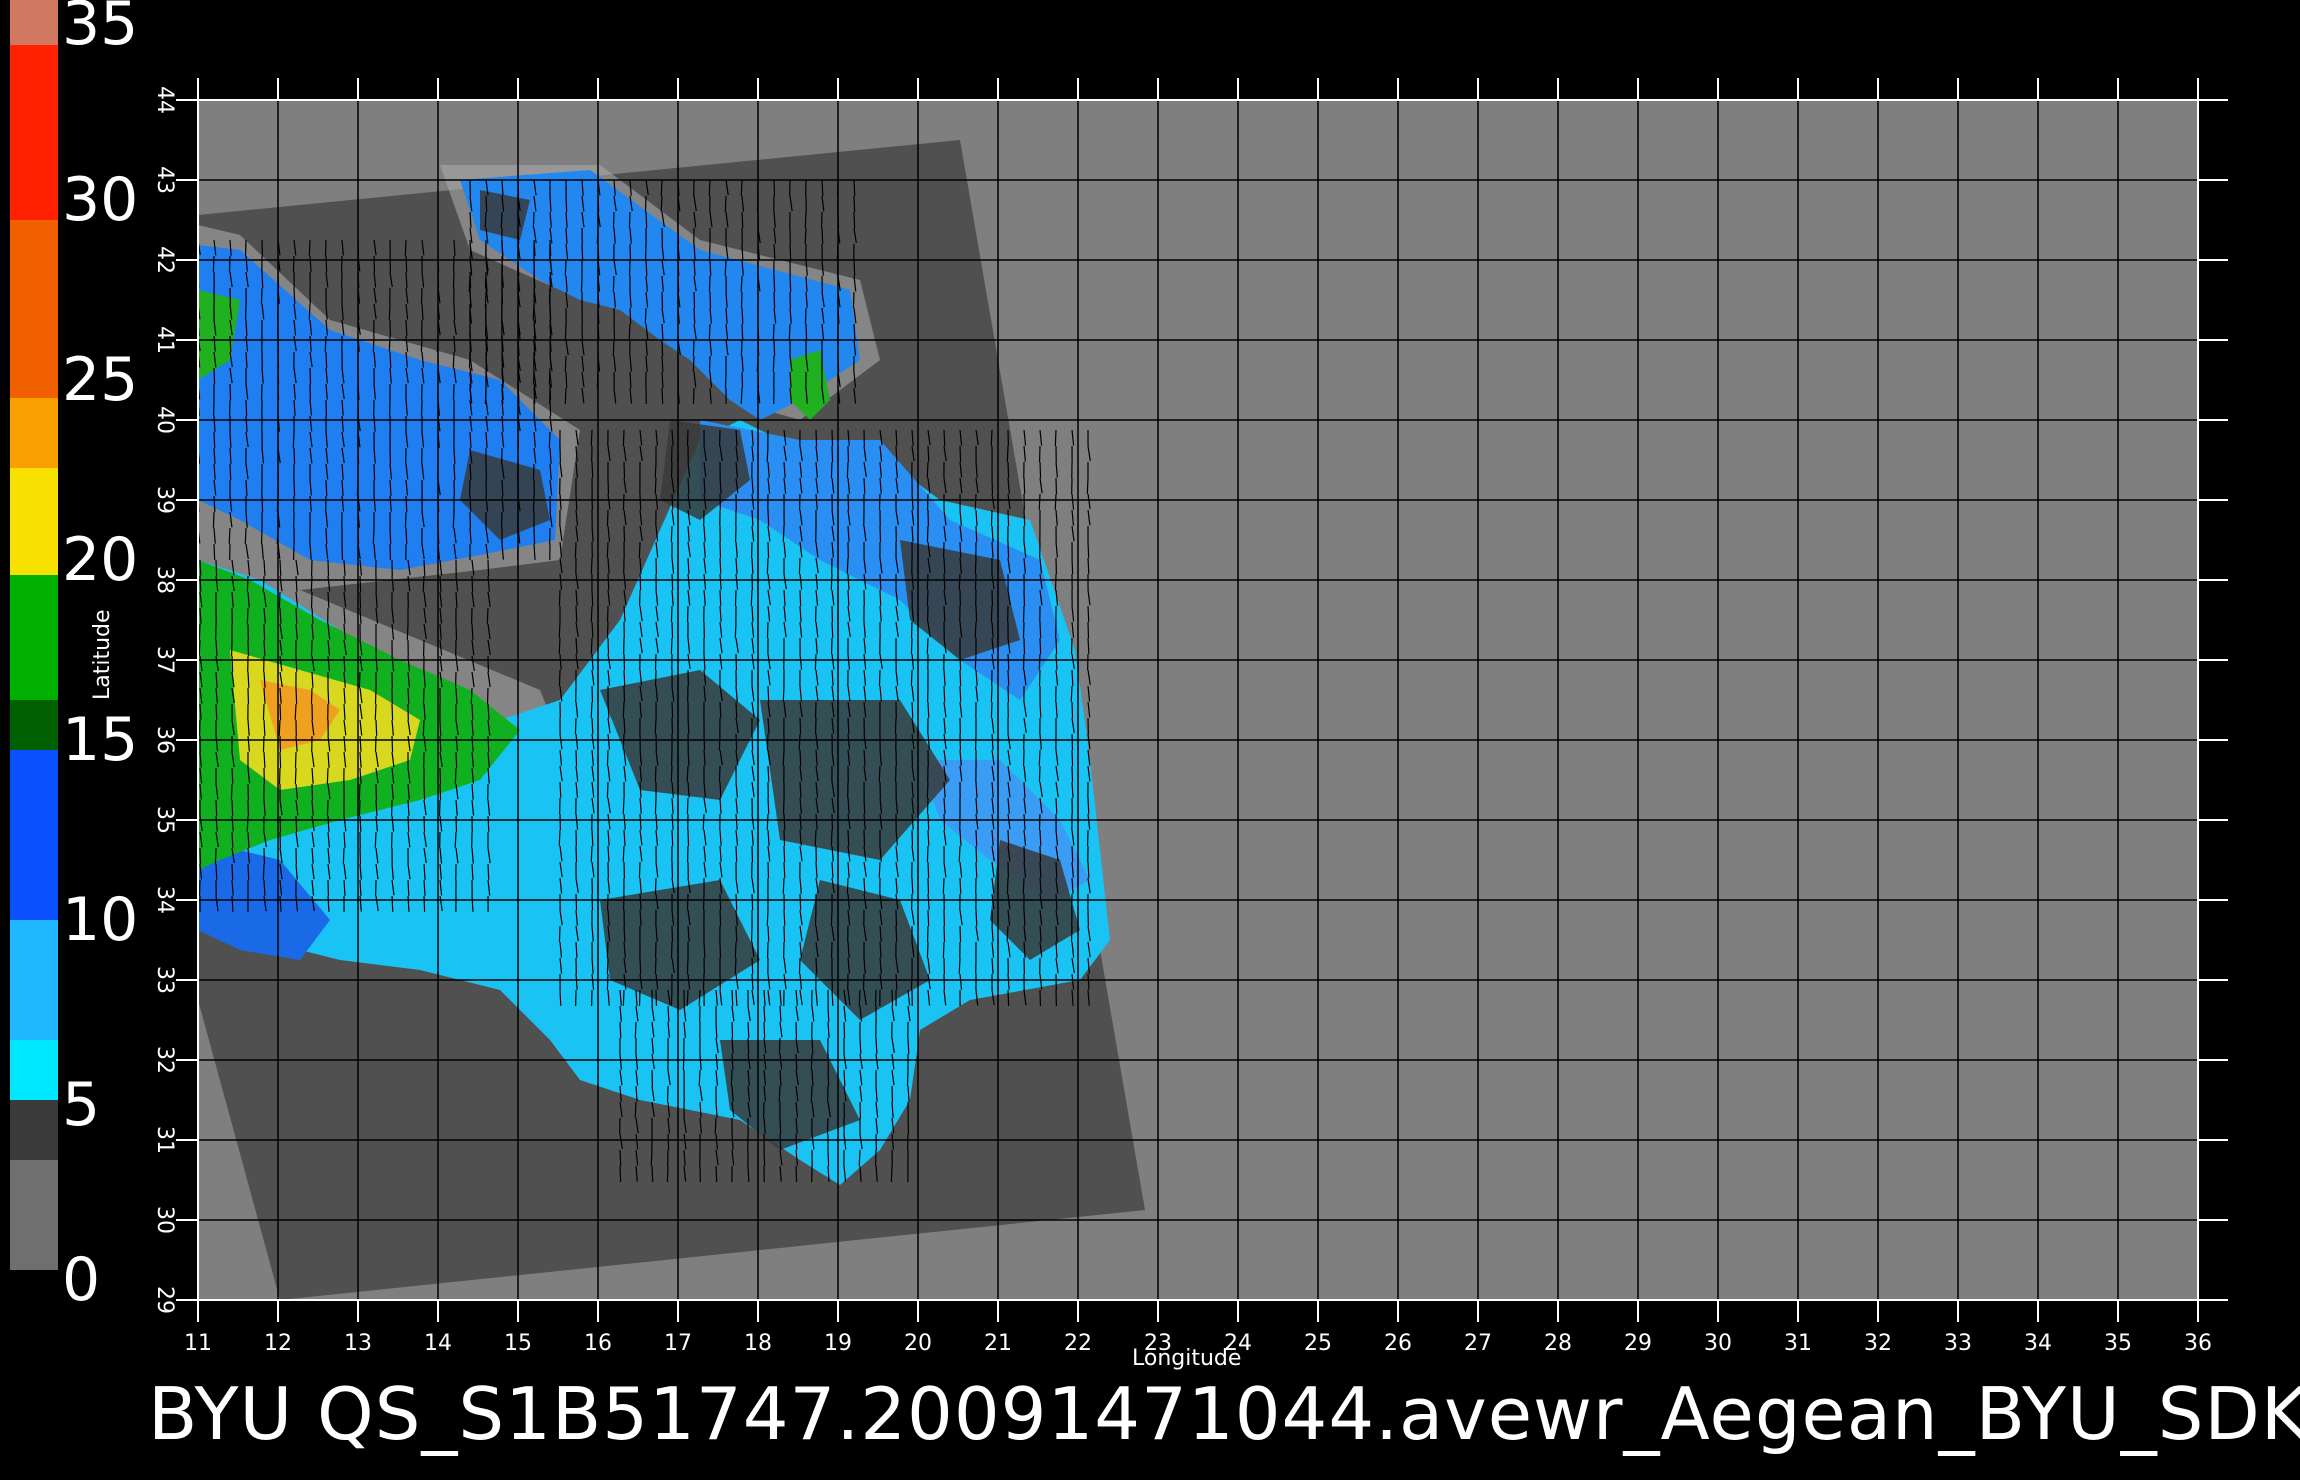 The width and height of the screenshot is (2300, 1480). Describe the element at coordinates (918, 1343) in the screenshot. I see `x-tick-label: 20` at that location.